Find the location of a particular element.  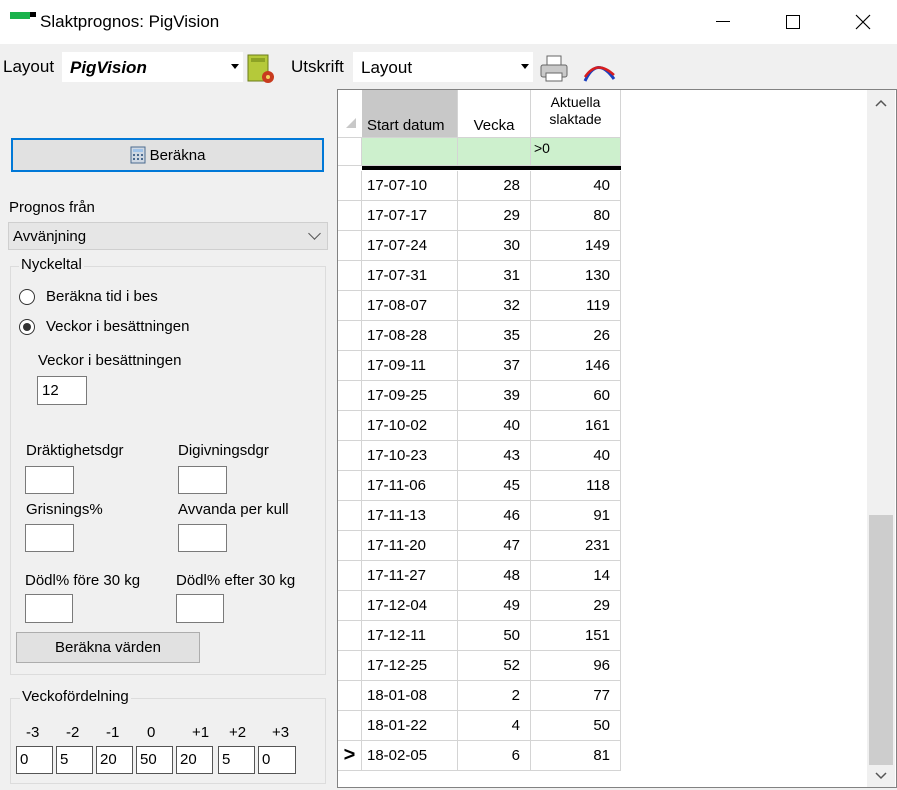

cell-current-slaughtered: 77 is located at coordinates (576, 696).